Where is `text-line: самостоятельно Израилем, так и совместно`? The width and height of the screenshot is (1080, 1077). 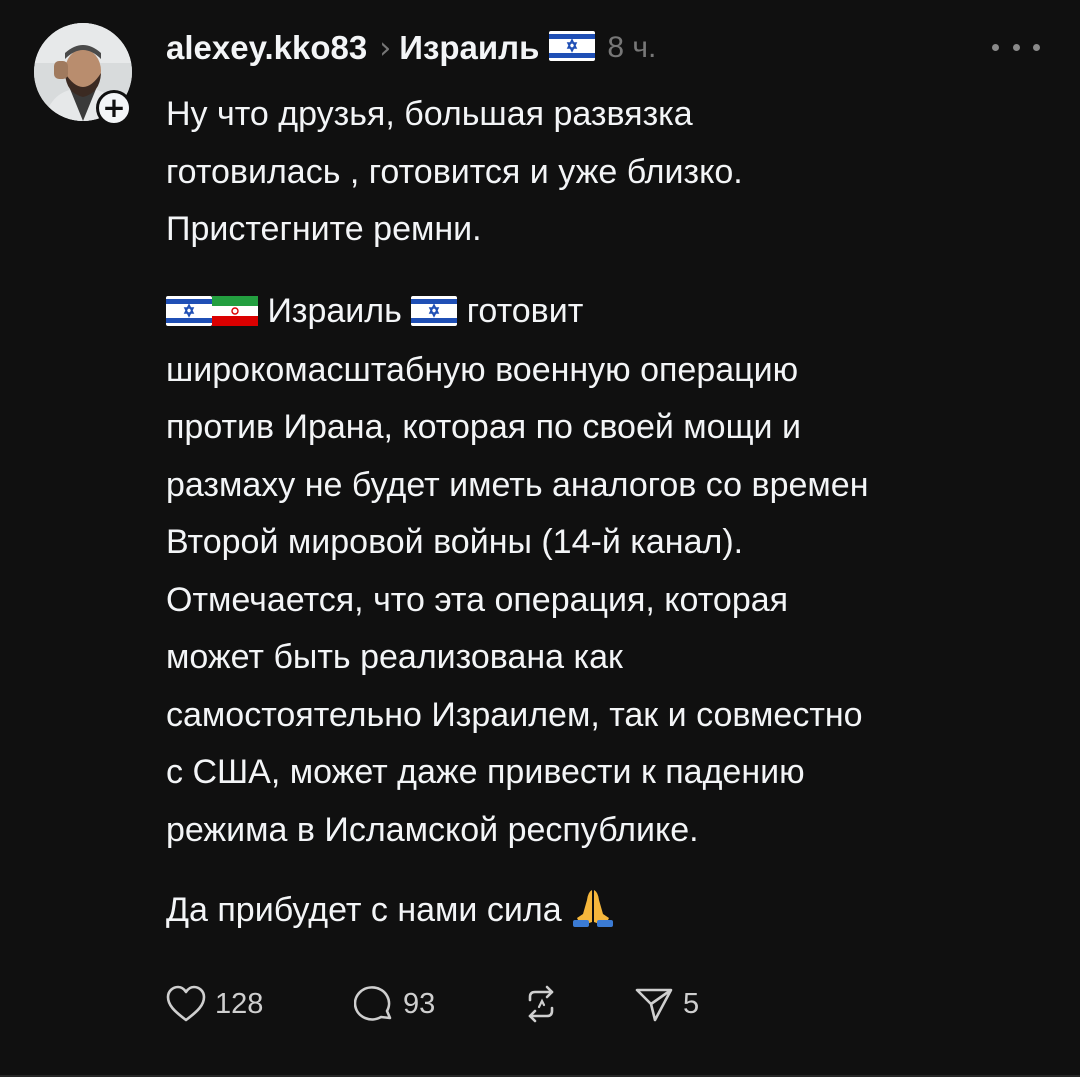 text-line: самостоятельно Израилем, так и совместно is located at coordinates (514, 714).